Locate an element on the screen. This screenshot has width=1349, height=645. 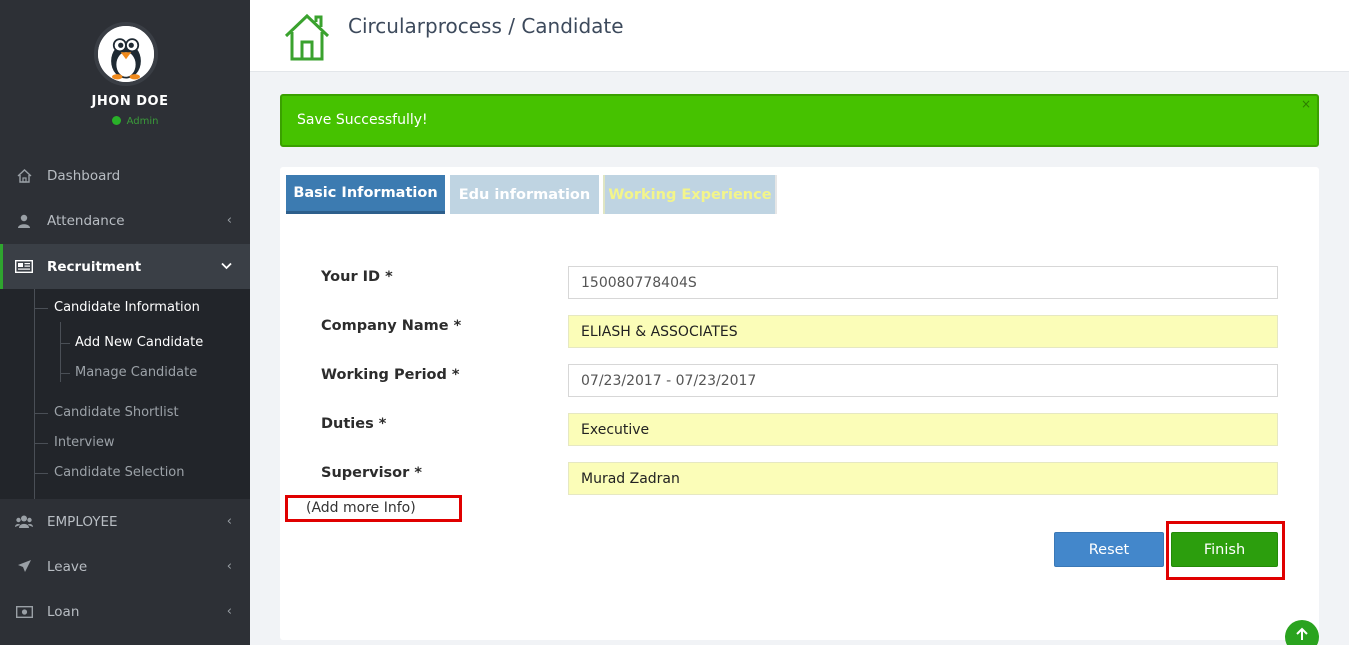
tab-basic-information: Basic Information is located at coordinates (365, 194).